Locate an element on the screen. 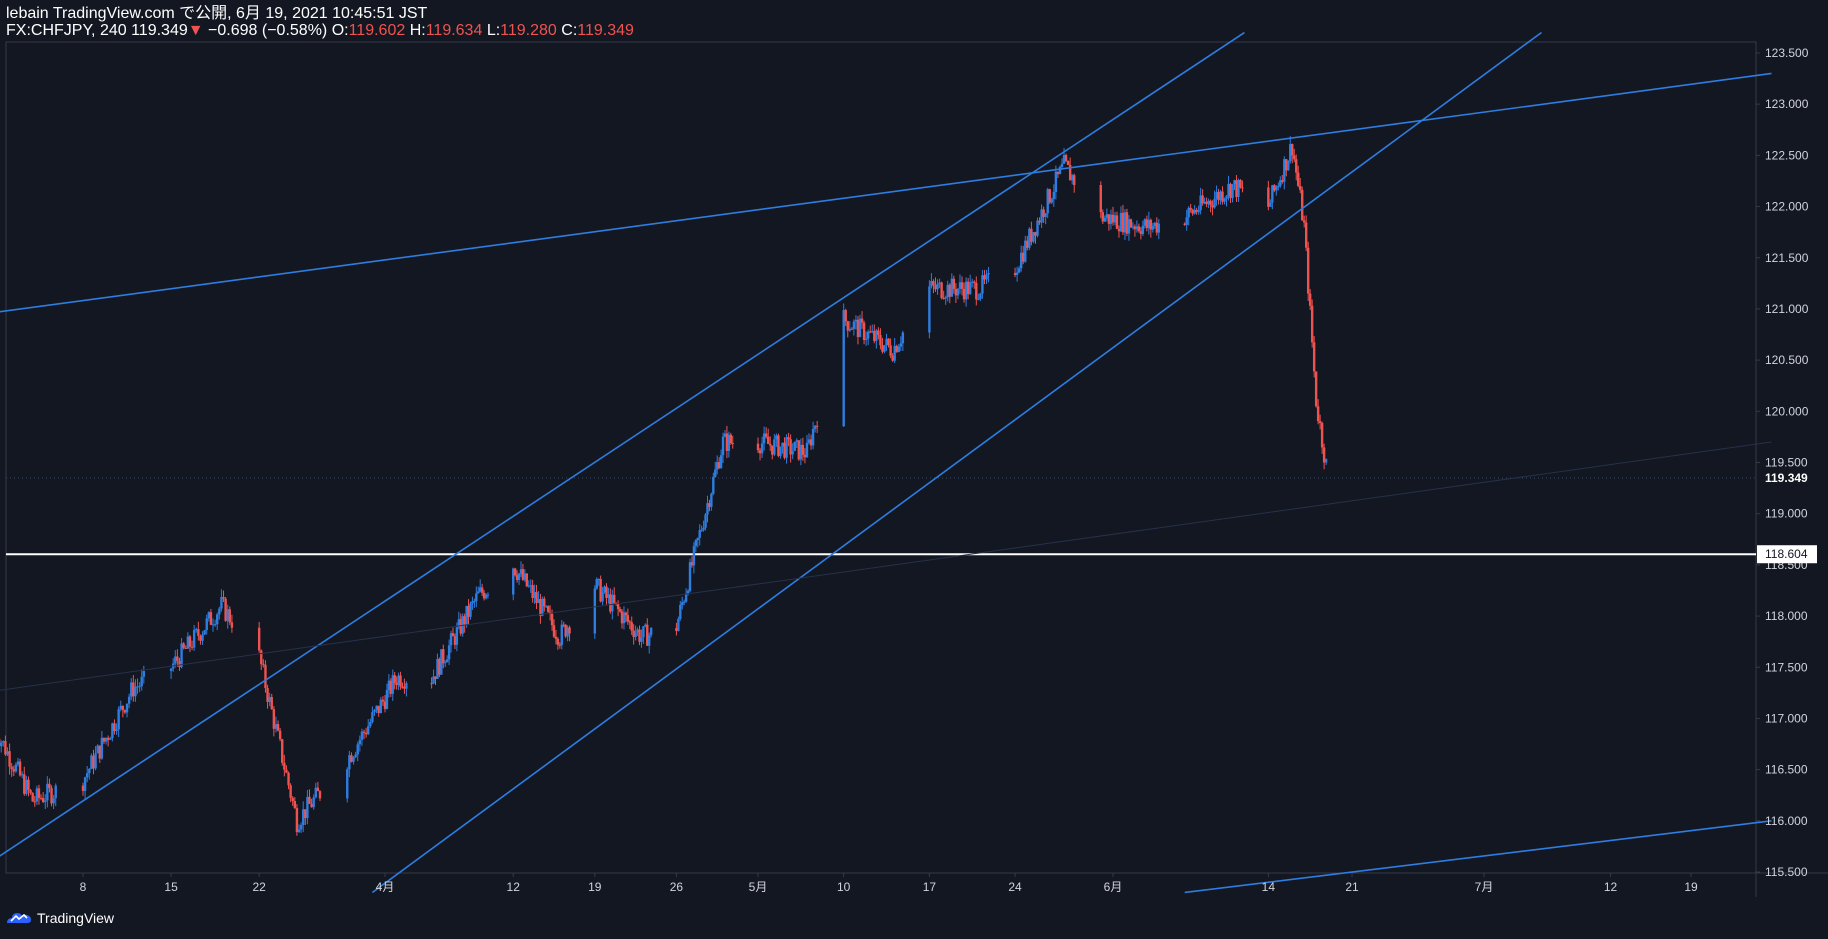 This screenshot has height=939, width=1828. time-axis: 8 15 22 4月 12 19 26 5月 10 17 24 6月 14 21 7月 12 19 is located at coordinates (889, 883).